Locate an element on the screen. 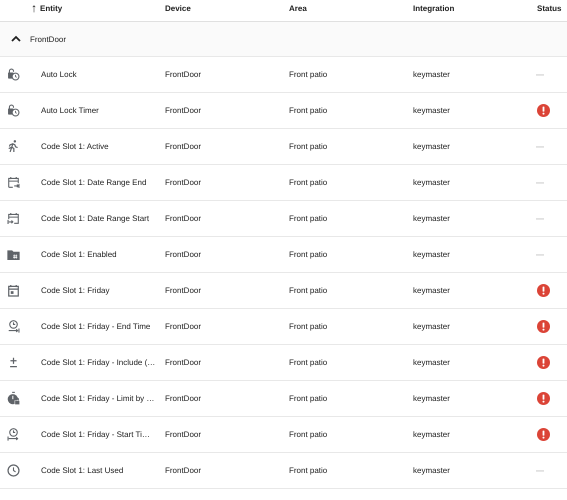 This screenshot has height=500, width=567. column-header: Status is located at coordinates (552, 8).